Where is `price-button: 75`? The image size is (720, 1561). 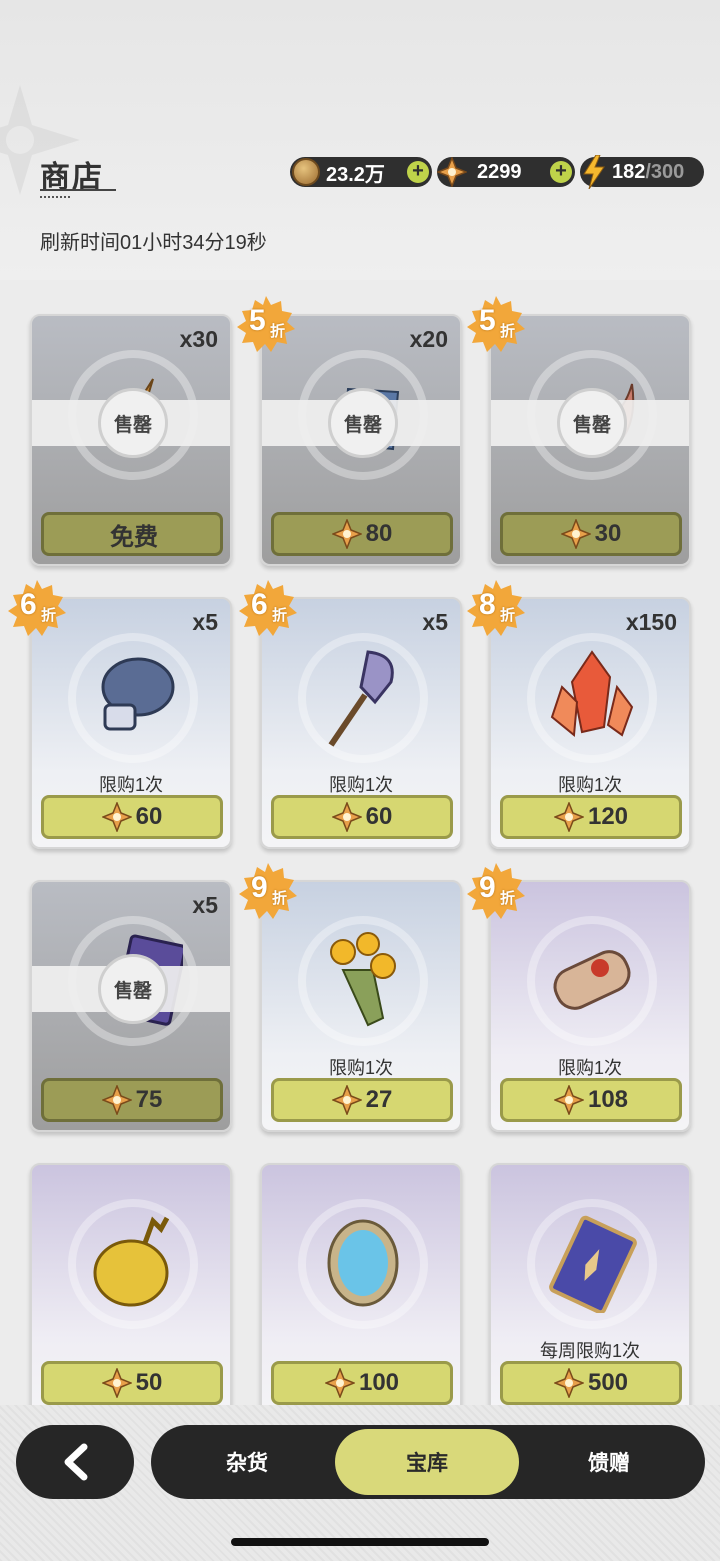
price-button: 75 is located at coordinates (132, 1100).